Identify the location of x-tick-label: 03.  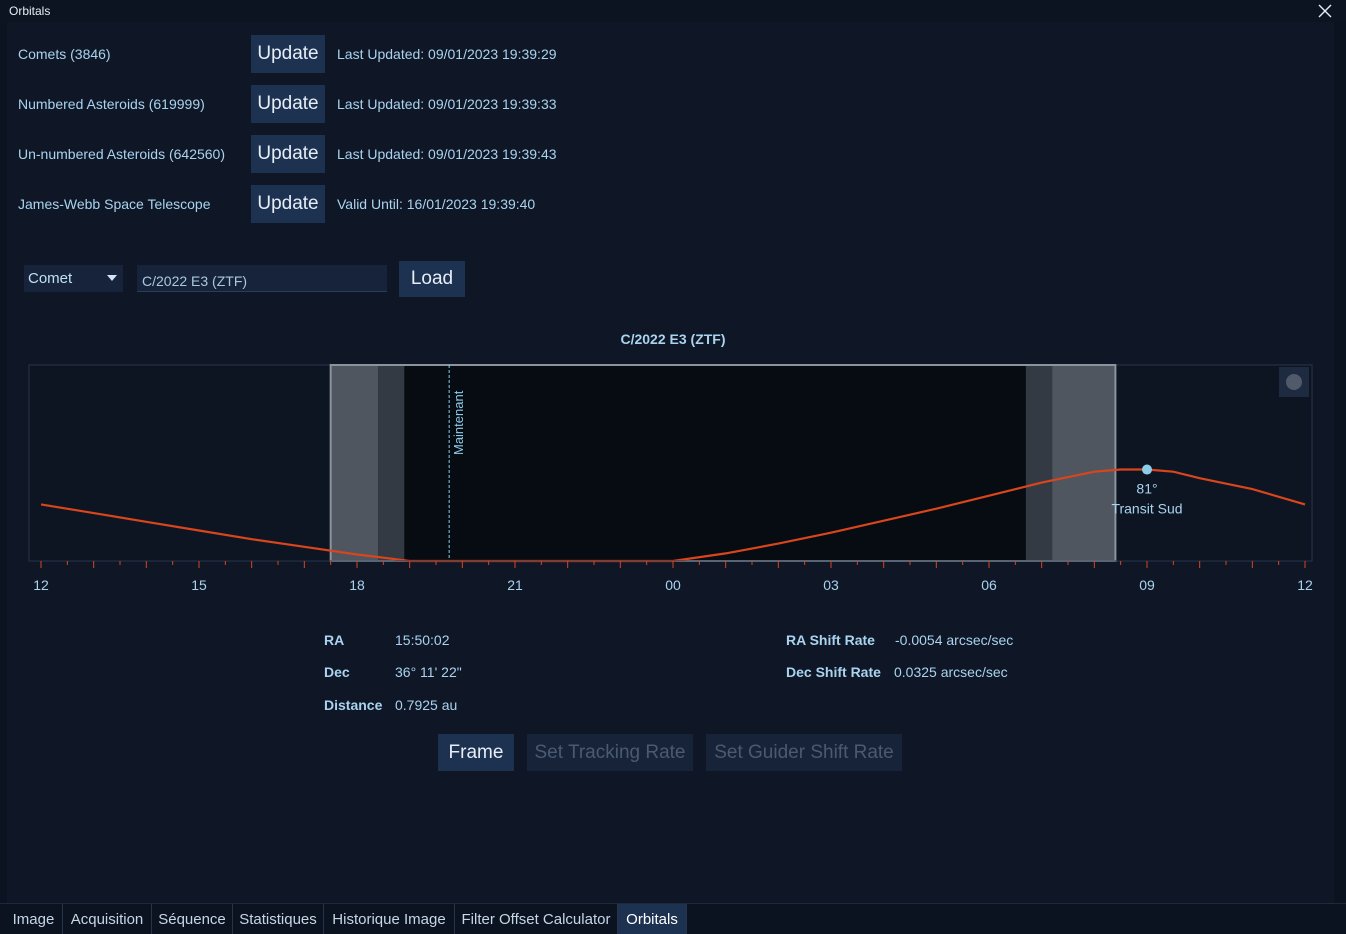
(831, 585).